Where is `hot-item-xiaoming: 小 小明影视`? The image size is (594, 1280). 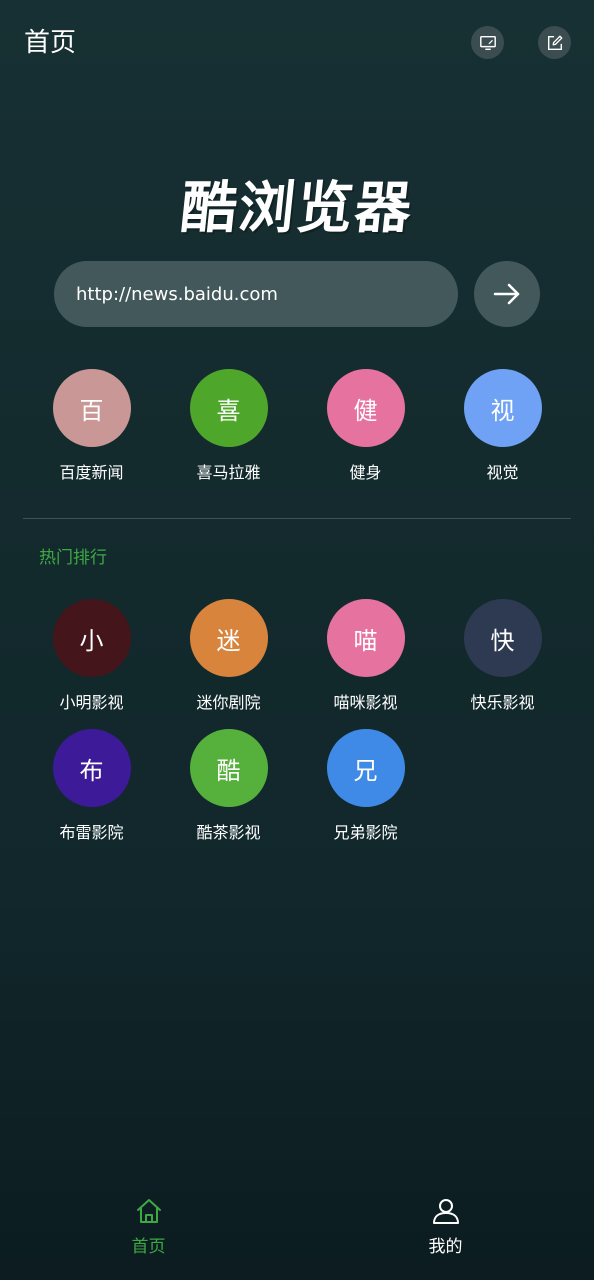
hot-item-xiaoming: 小 小明影视 is located at coordinates (91, 656).